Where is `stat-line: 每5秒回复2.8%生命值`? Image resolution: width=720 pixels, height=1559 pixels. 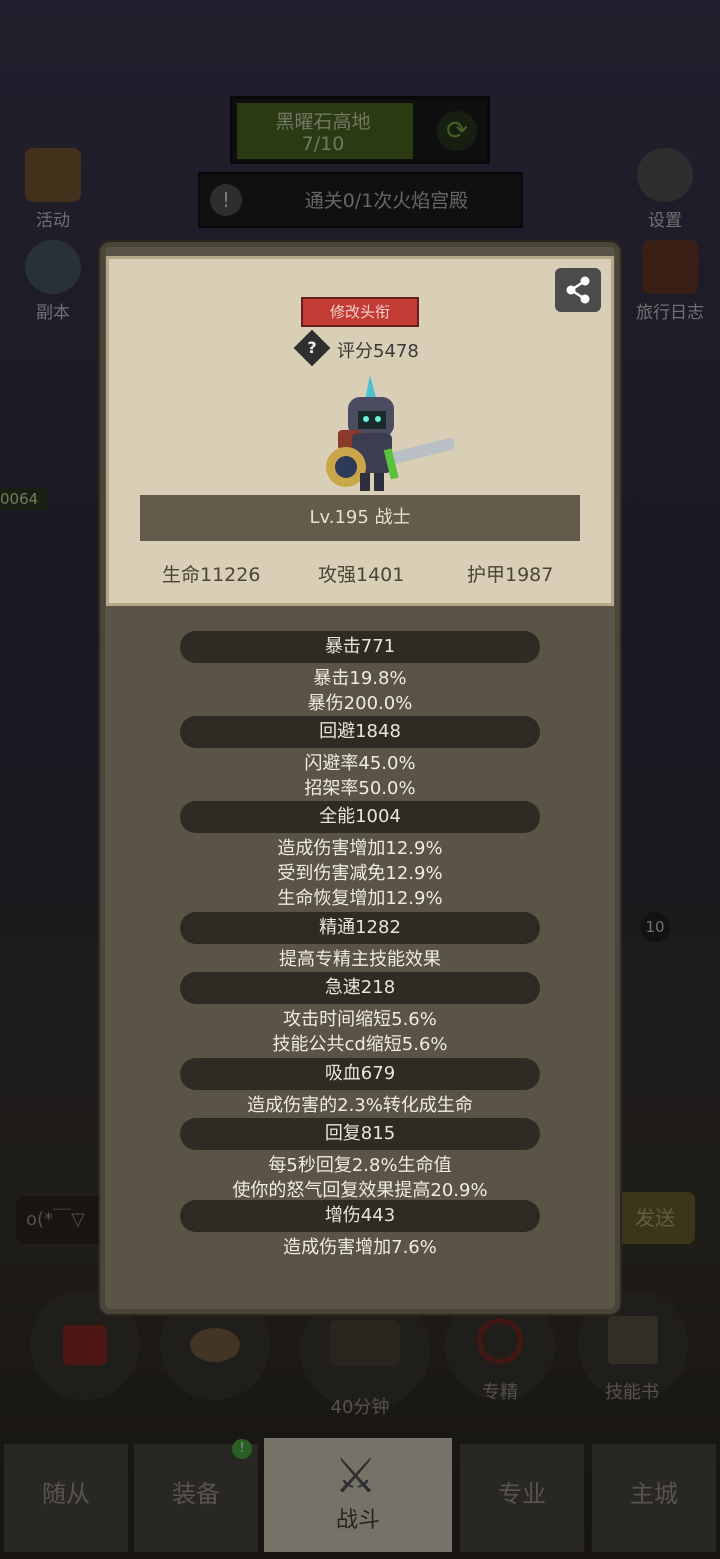 stat-line: 每5秒回复2.8%生命值 is located at coordinates (360, 1165).